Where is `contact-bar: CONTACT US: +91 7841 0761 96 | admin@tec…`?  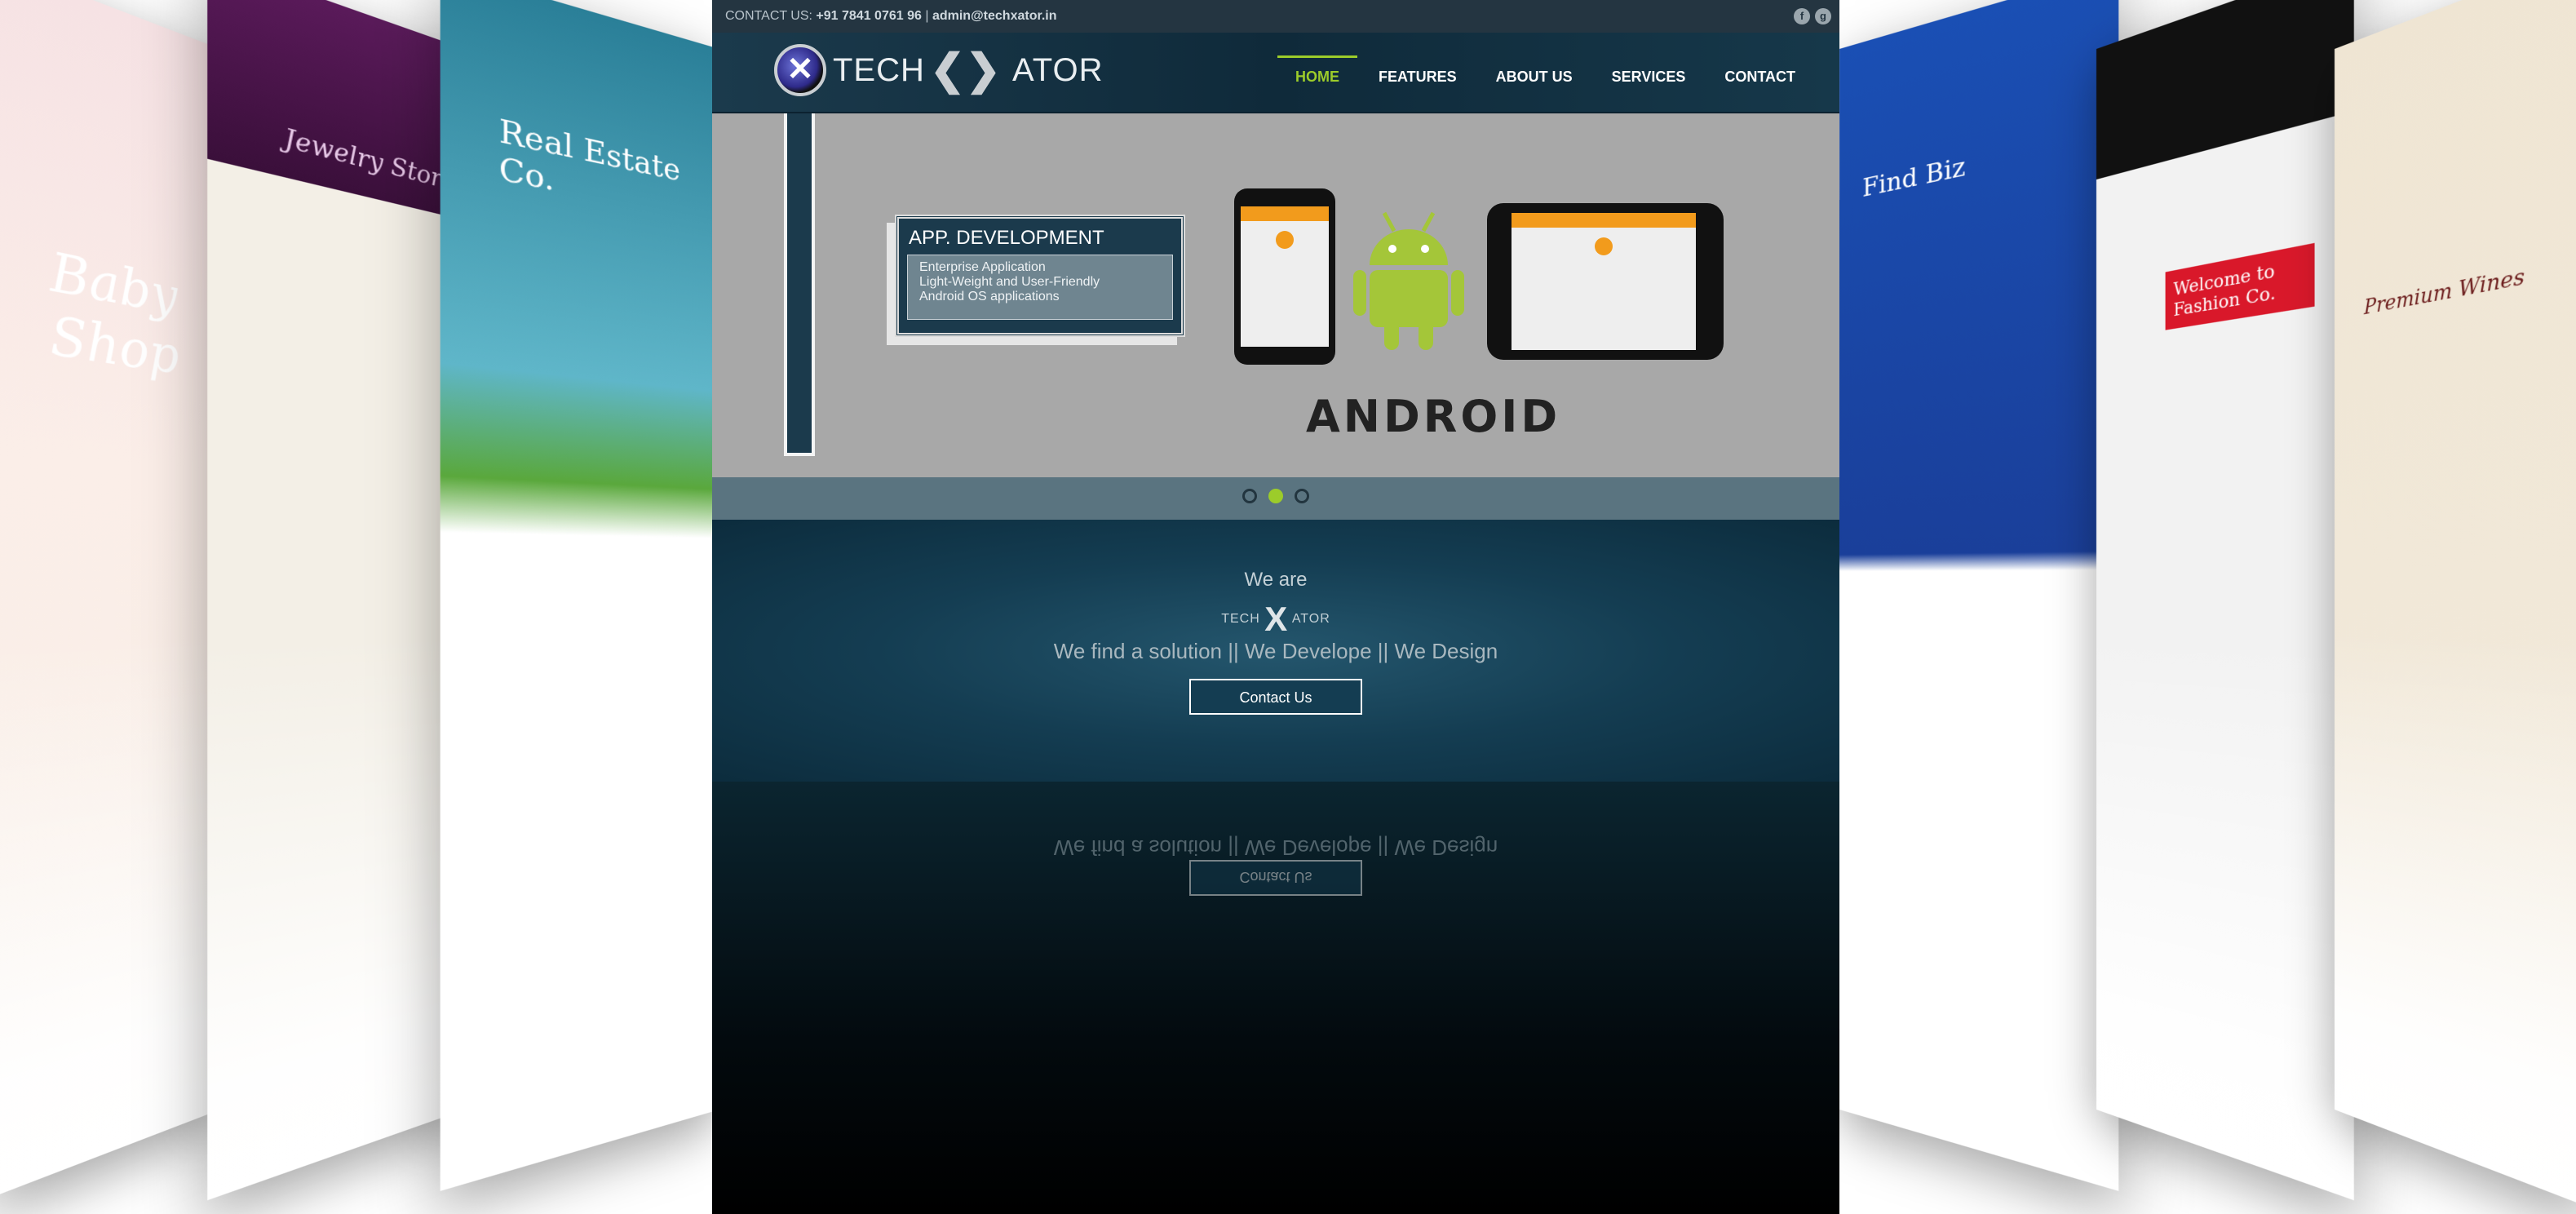 contact-bar: CONTACT US: +91 7841 0761 96 | admin@tec… is located at coordinates (1275, 16).